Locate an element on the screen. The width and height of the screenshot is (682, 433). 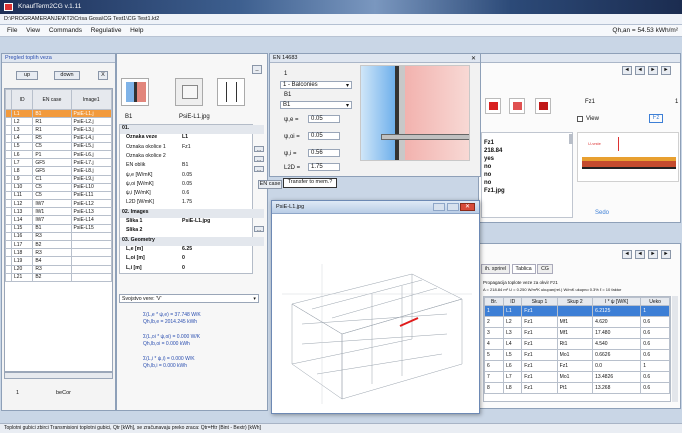
summary-scrollbar is located at coordinates (571, 139).